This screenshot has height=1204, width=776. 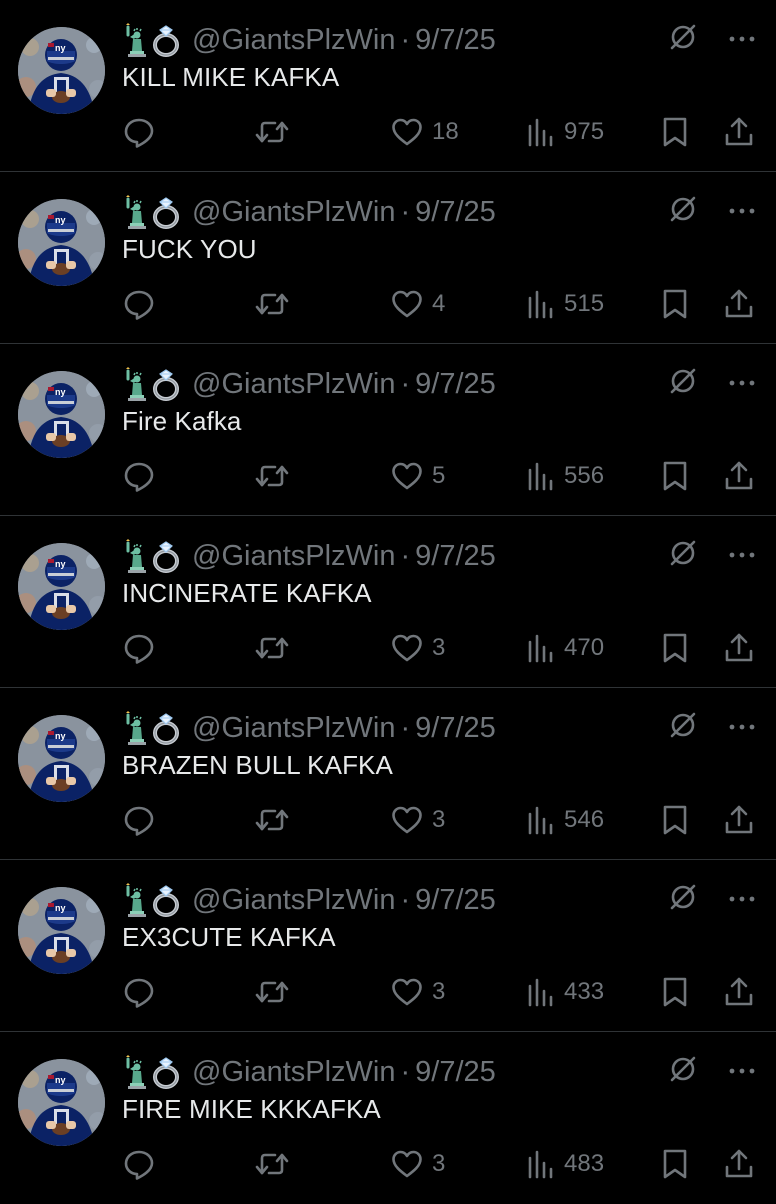 I want to click on views-icon, so click(x=540, y=820).